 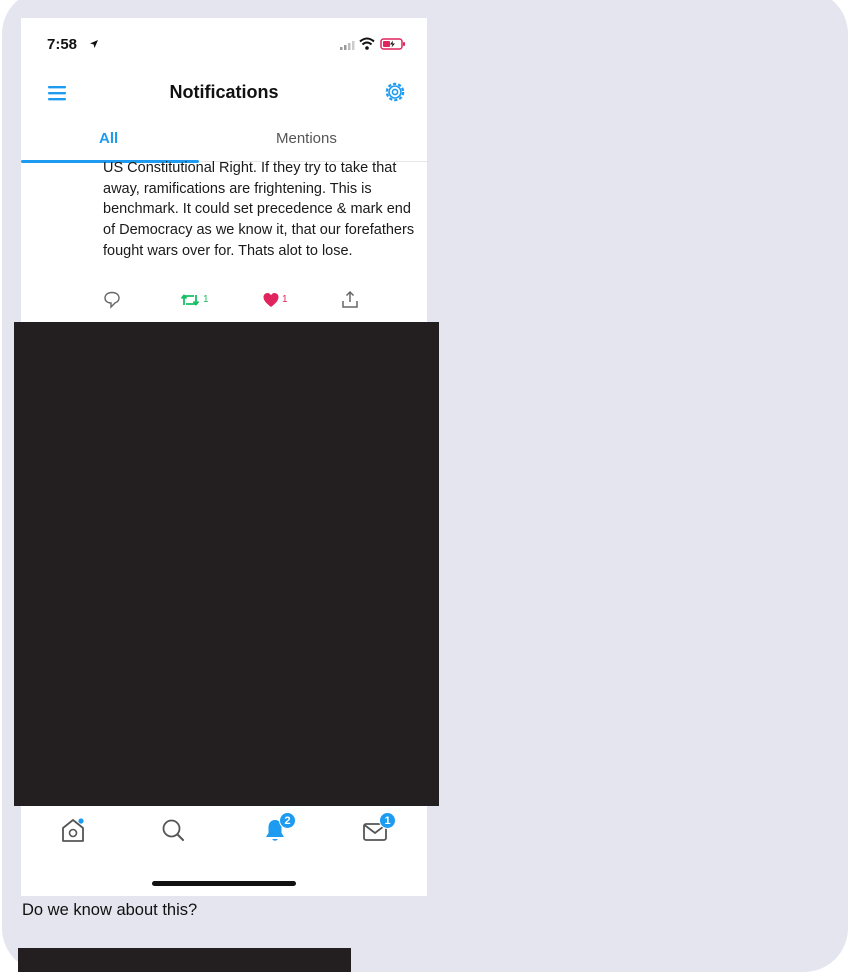 I want to click on location-arrow-icon, so click(x=94, y=44).